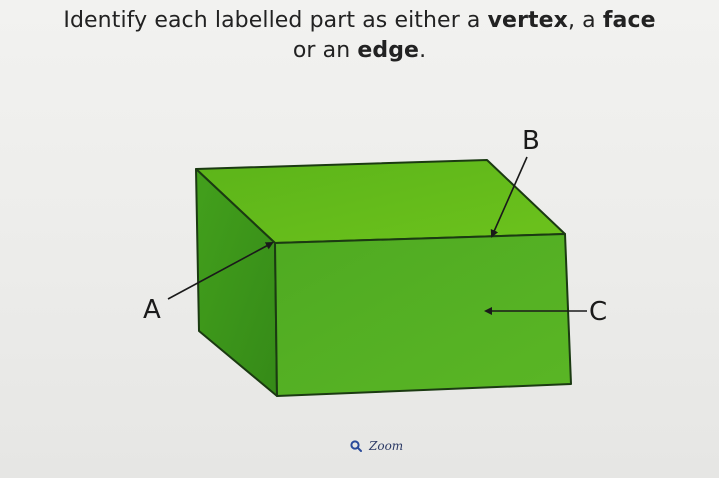 This screenshot has width=719, height=478. Describe the element at coordinates (356, 446) in the screenshot. I see `magnifier-icon` at that location.